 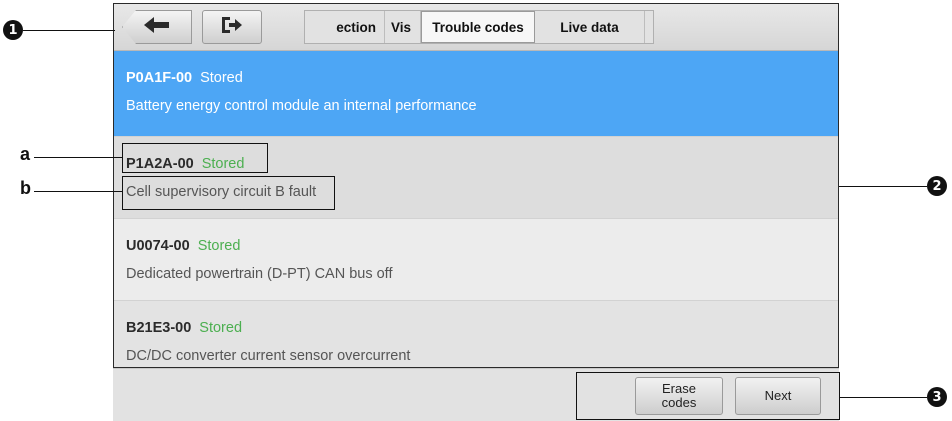 What do you see at coordinates (78, 157) in the screenshot?
I see `callout-a-line` at bounding box center [78, 157].